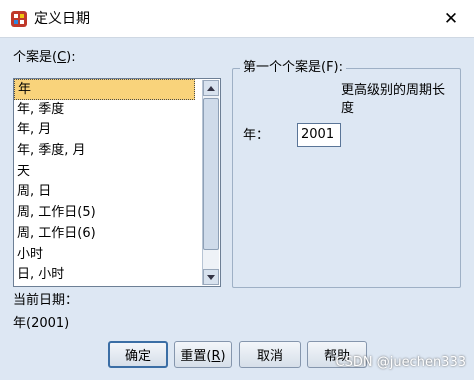 The height and width of the screenshot is (380, 474). Describe the element at coordinates (107, 151) in the screenshot. I see `list-item: 年, 季度, 月` at that location.